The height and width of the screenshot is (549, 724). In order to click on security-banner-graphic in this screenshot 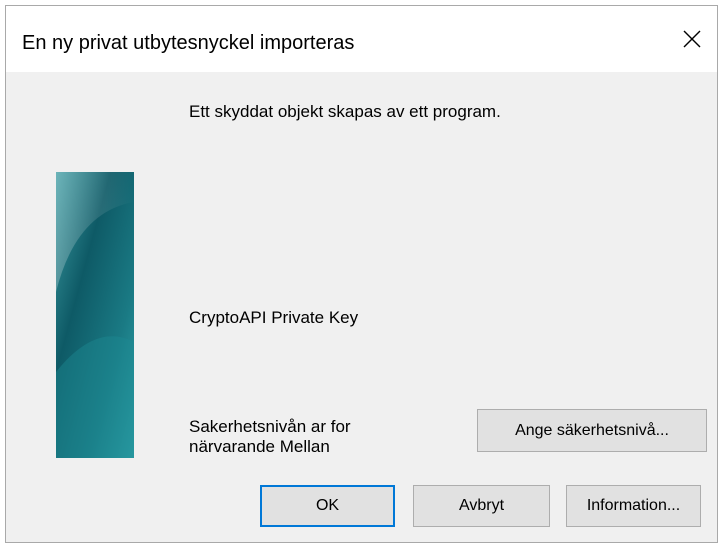, I will do `click(95, 315)`.